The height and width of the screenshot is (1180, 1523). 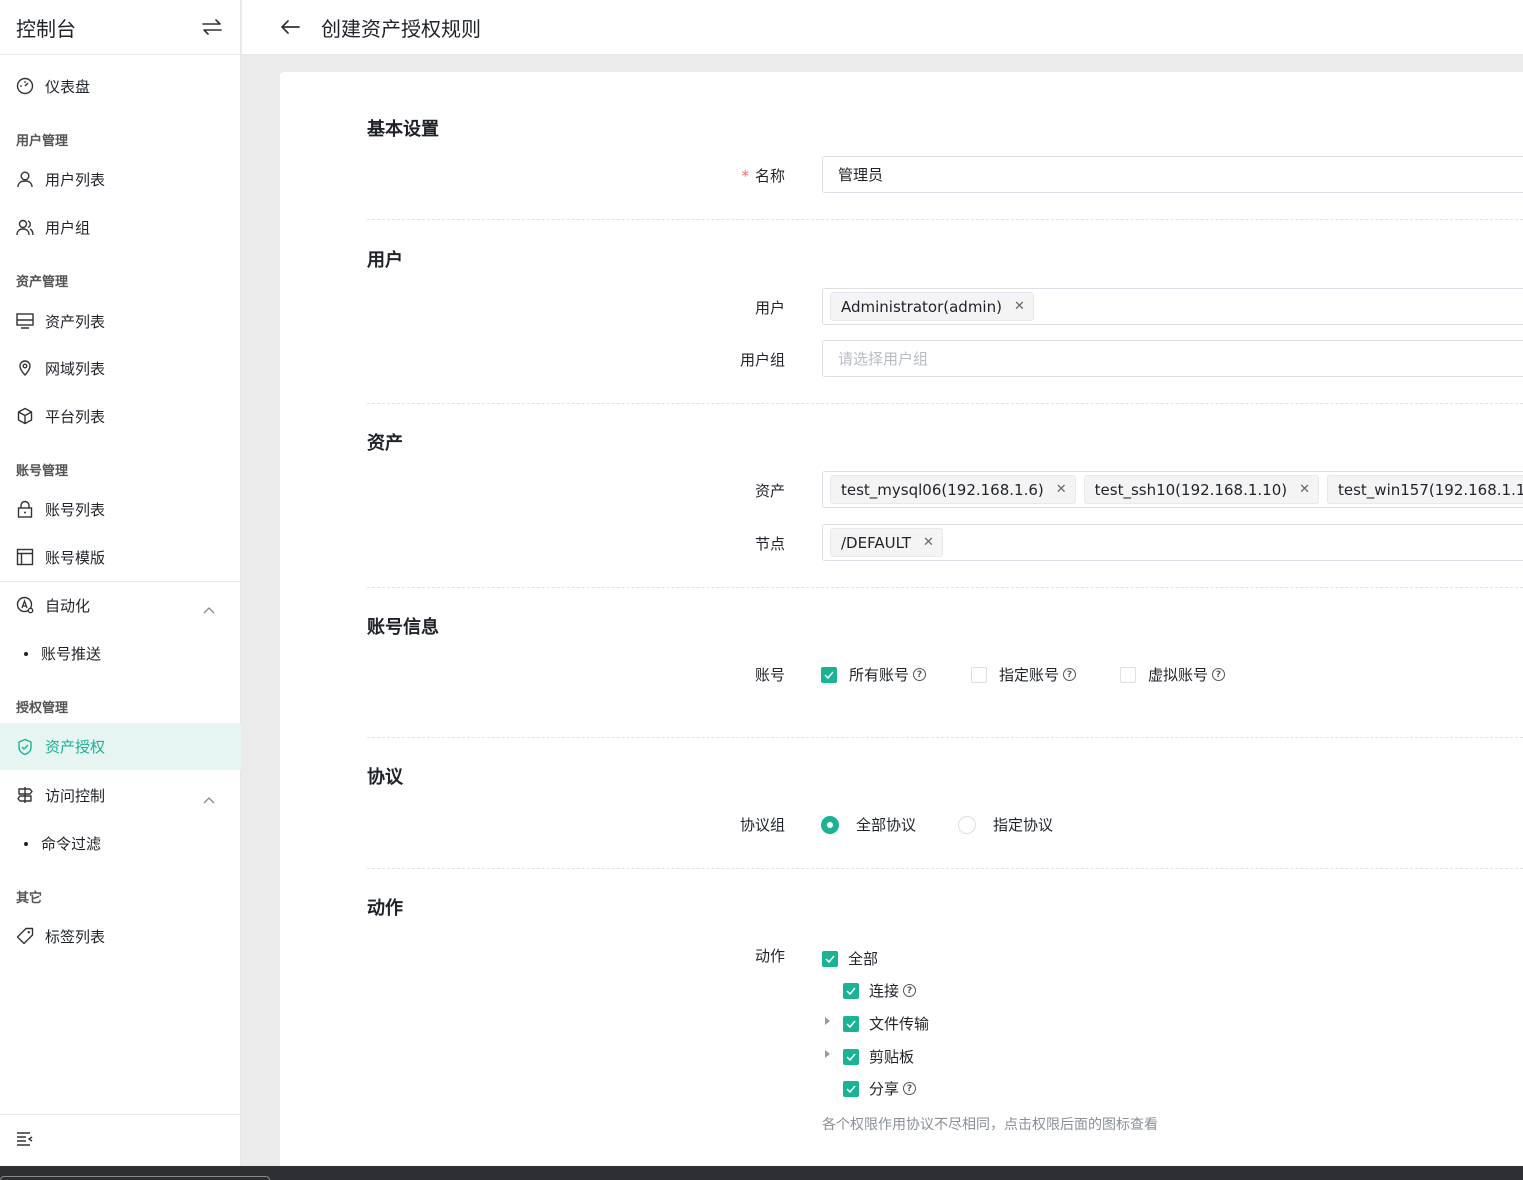 I want to click on user-tag: Administrator(admin) ✕, so click(x=932, y=306).